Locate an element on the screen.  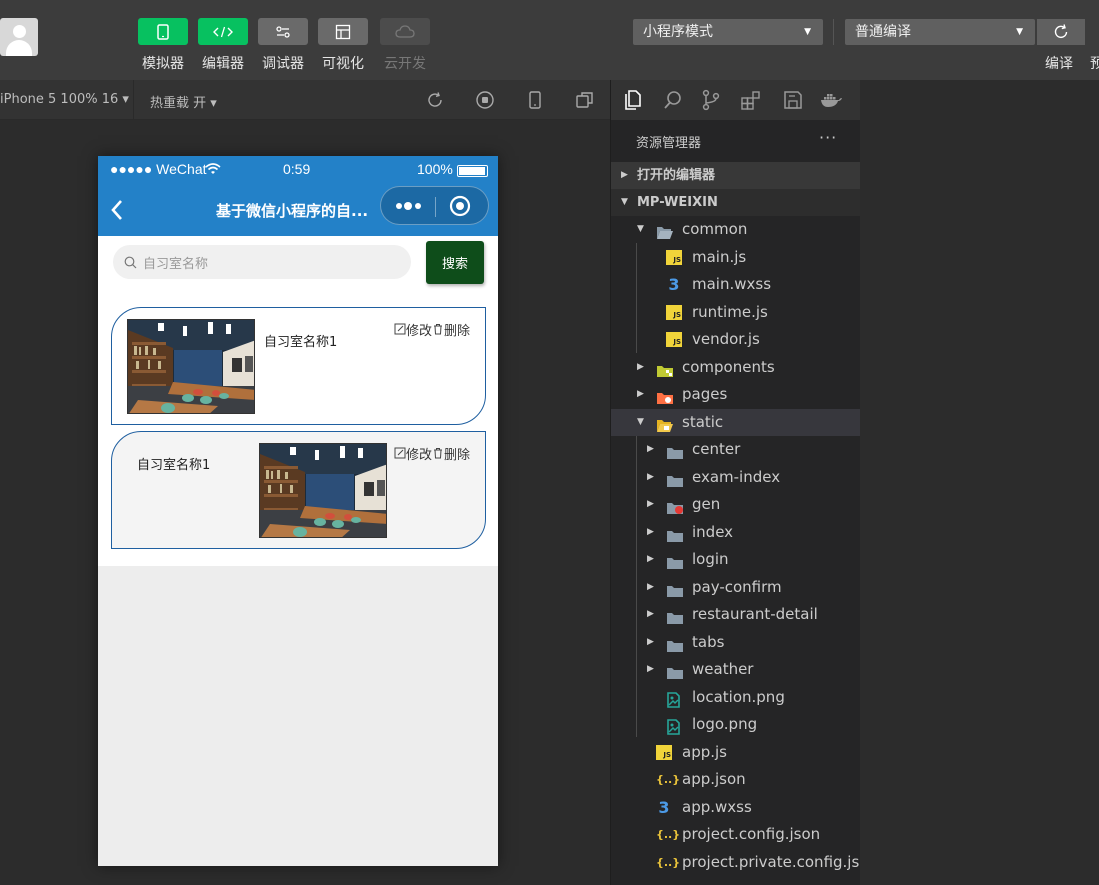
tree-folder-row: ▼ static is located at coordinates (736, 422).